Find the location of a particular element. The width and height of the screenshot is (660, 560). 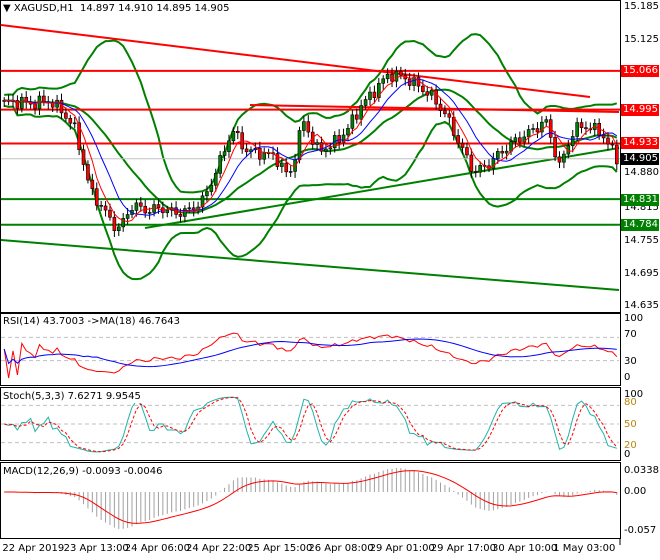

rsi-line is located at coordinates (310, 355).